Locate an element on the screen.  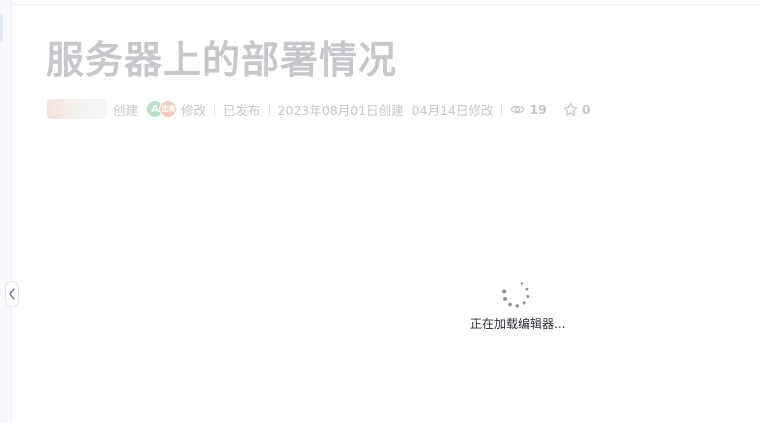
star-count: 0 is located at coordinates (577, 109).